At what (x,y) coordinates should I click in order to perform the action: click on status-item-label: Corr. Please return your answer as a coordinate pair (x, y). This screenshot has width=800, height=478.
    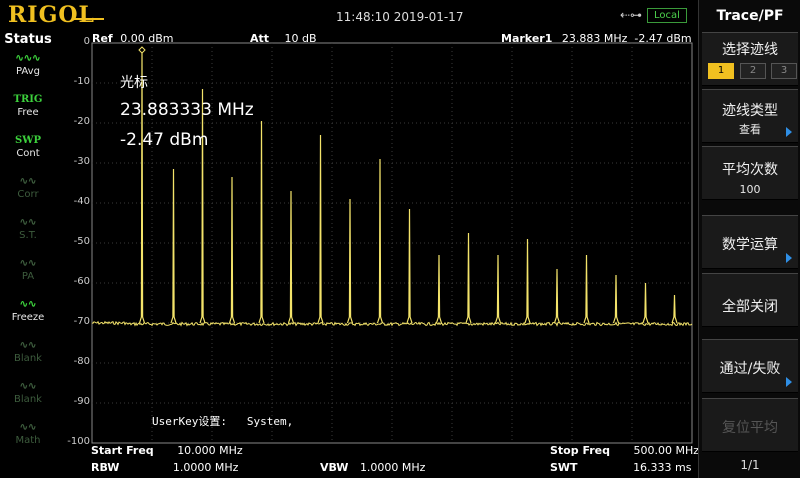
    Looking at the image, I should click on (28, 194).